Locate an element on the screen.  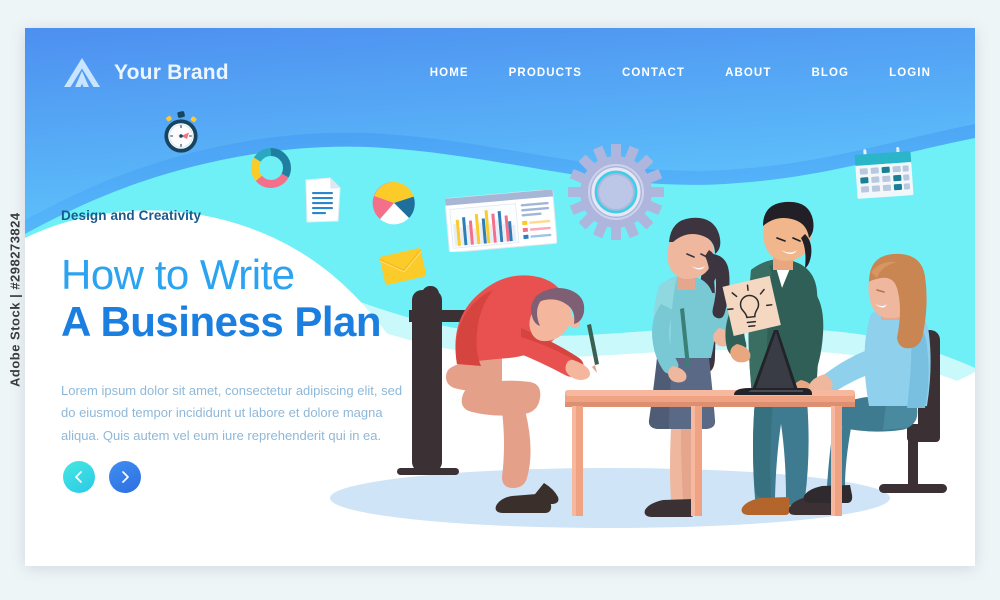
hero-eyebrow: Design and Creativity is located at coordinates (131, 215).